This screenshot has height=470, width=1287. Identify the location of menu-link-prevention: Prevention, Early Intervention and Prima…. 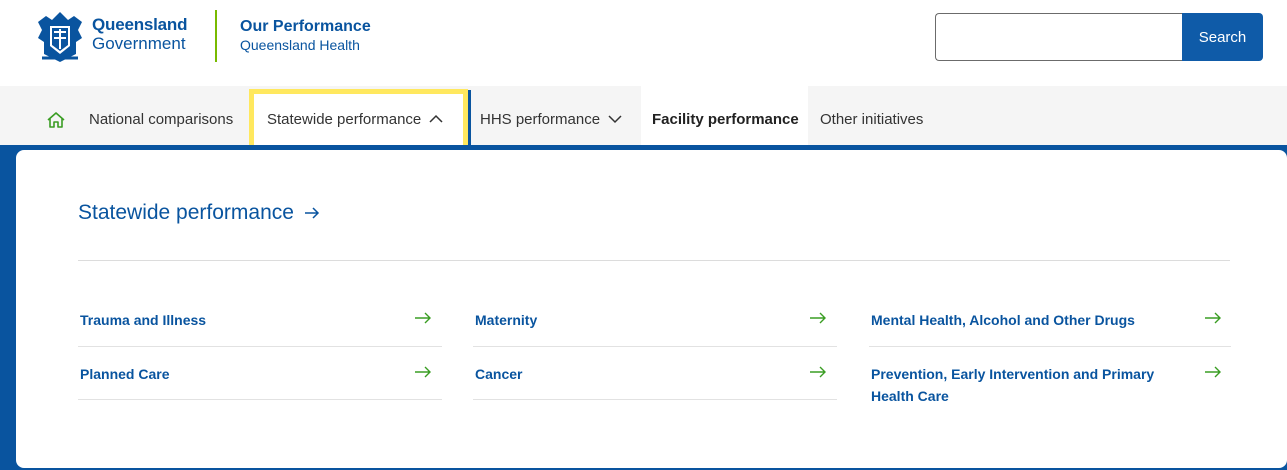
(1031, 385).